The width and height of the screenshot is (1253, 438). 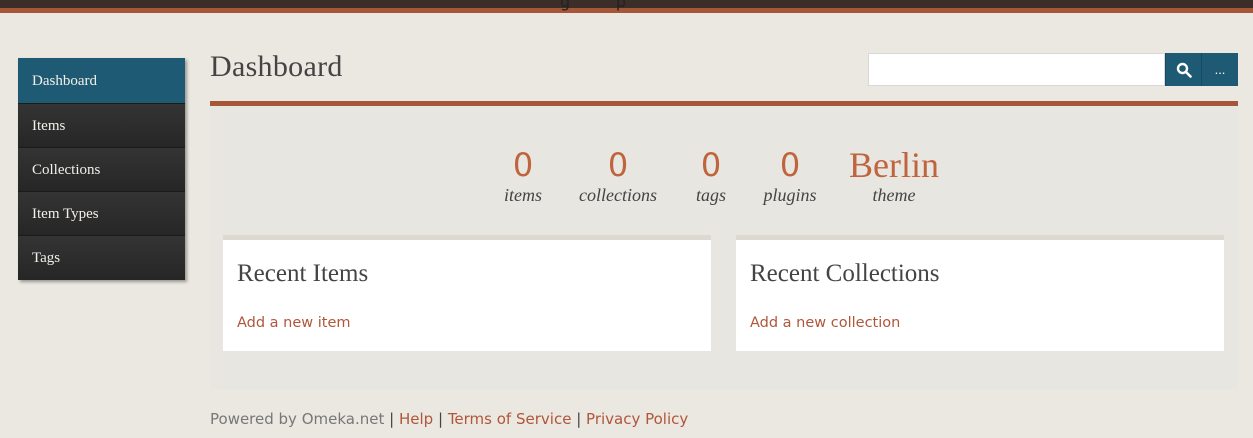 I want to click on footer-link-terms: Terms of Service, so click(x=510, y=419).